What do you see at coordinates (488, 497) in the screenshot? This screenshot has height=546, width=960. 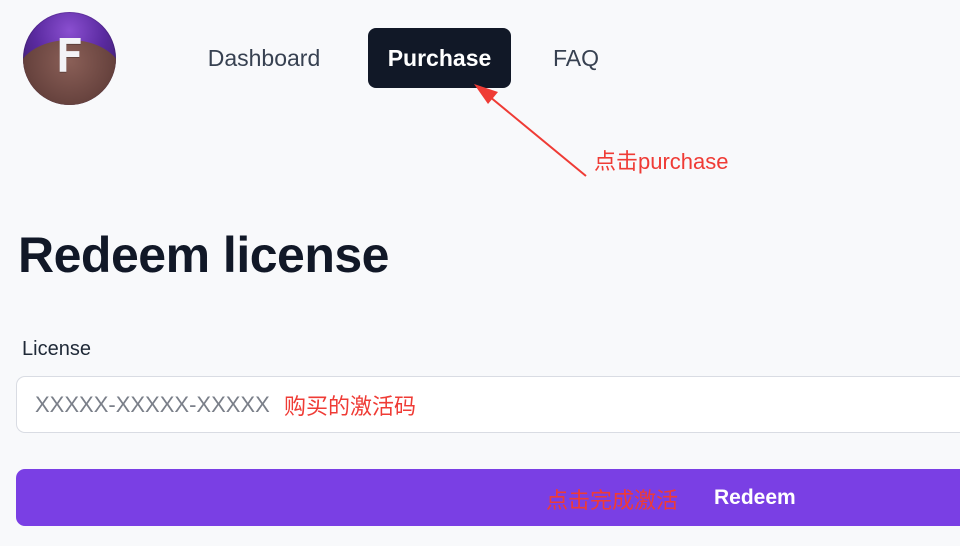 I see `redeem-button: Redeem` at bounding box center [488, 497].